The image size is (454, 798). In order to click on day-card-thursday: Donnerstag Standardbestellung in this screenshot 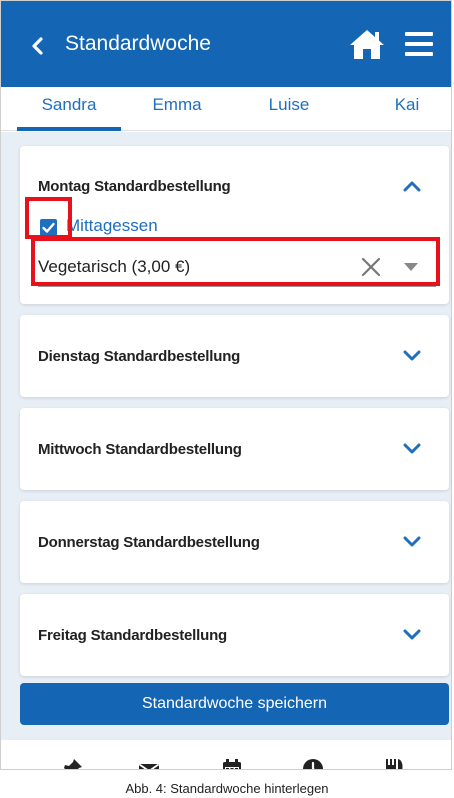, I will do `click(234, 542)`.